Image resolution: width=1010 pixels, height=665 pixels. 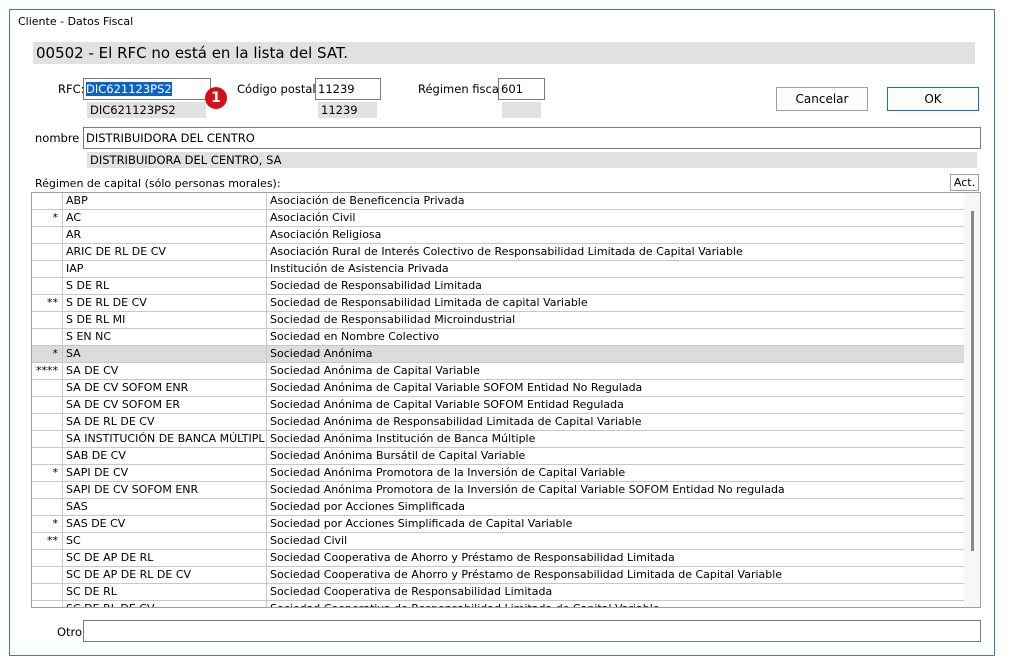 I want to click on cancel-button: Cancelar, so click(x=822, y=99).